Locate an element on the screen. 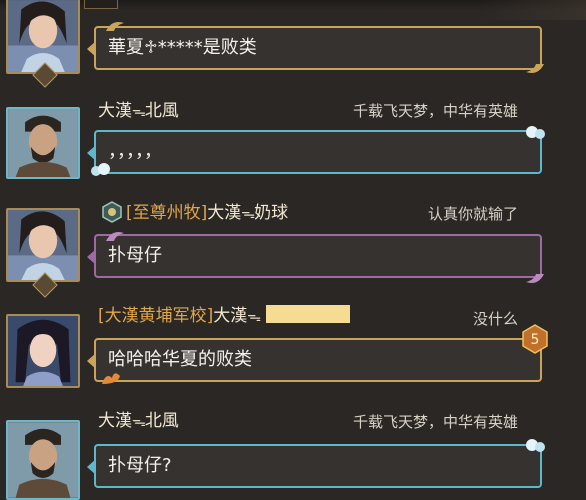  sender-handle: 奶球 is located at coordinates (271, 213).